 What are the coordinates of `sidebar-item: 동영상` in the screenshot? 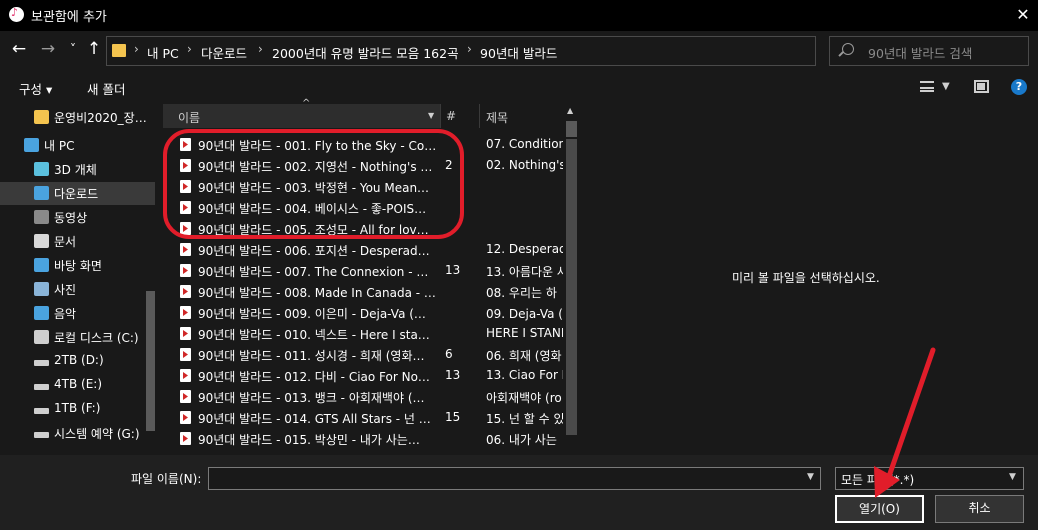 It's located at (77, 217).